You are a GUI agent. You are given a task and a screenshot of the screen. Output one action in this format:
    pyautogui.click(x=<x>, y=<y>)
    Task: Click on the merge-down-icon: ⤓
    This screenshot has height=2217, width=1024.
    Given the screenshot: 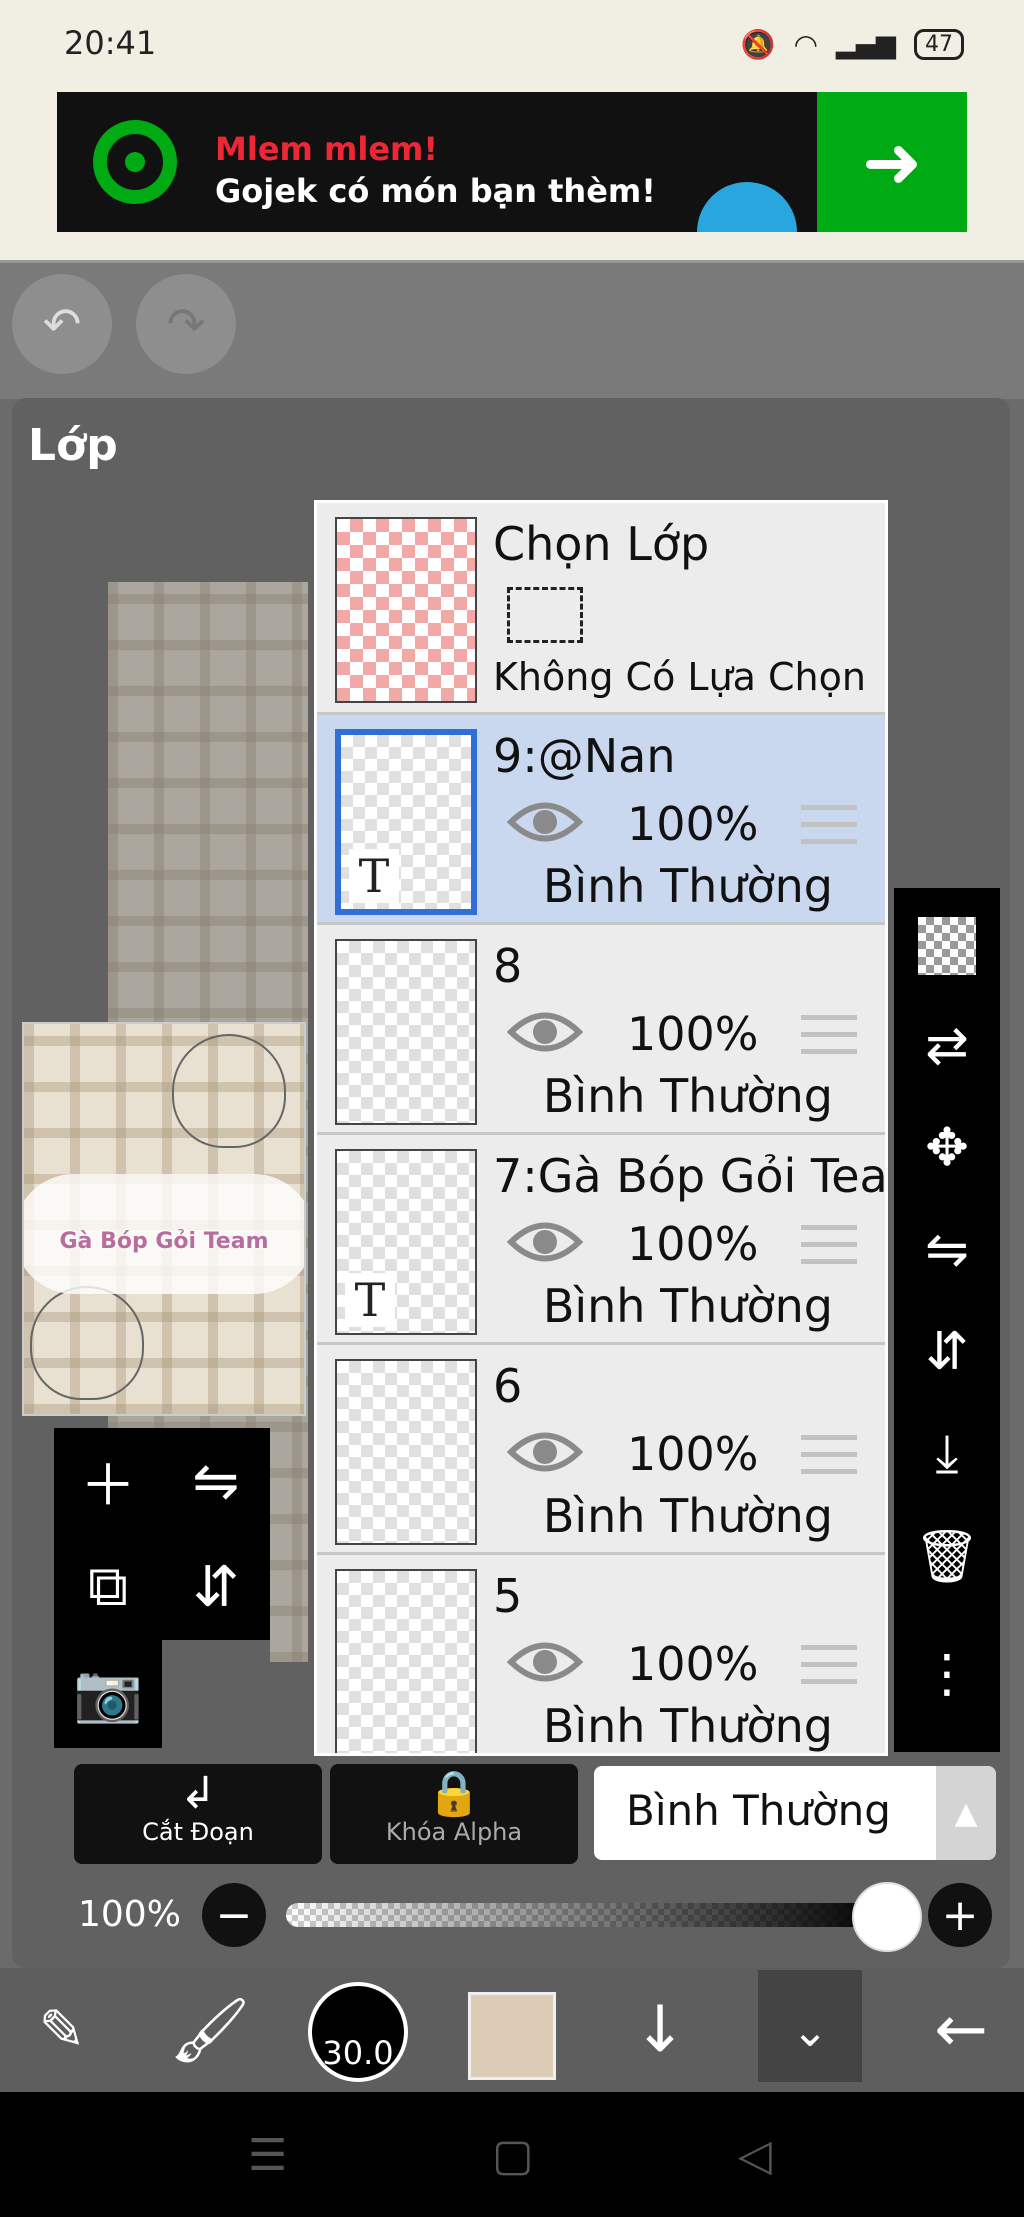 What is the action you would take?
    pyautogui.click(x=947, y=1453)
    